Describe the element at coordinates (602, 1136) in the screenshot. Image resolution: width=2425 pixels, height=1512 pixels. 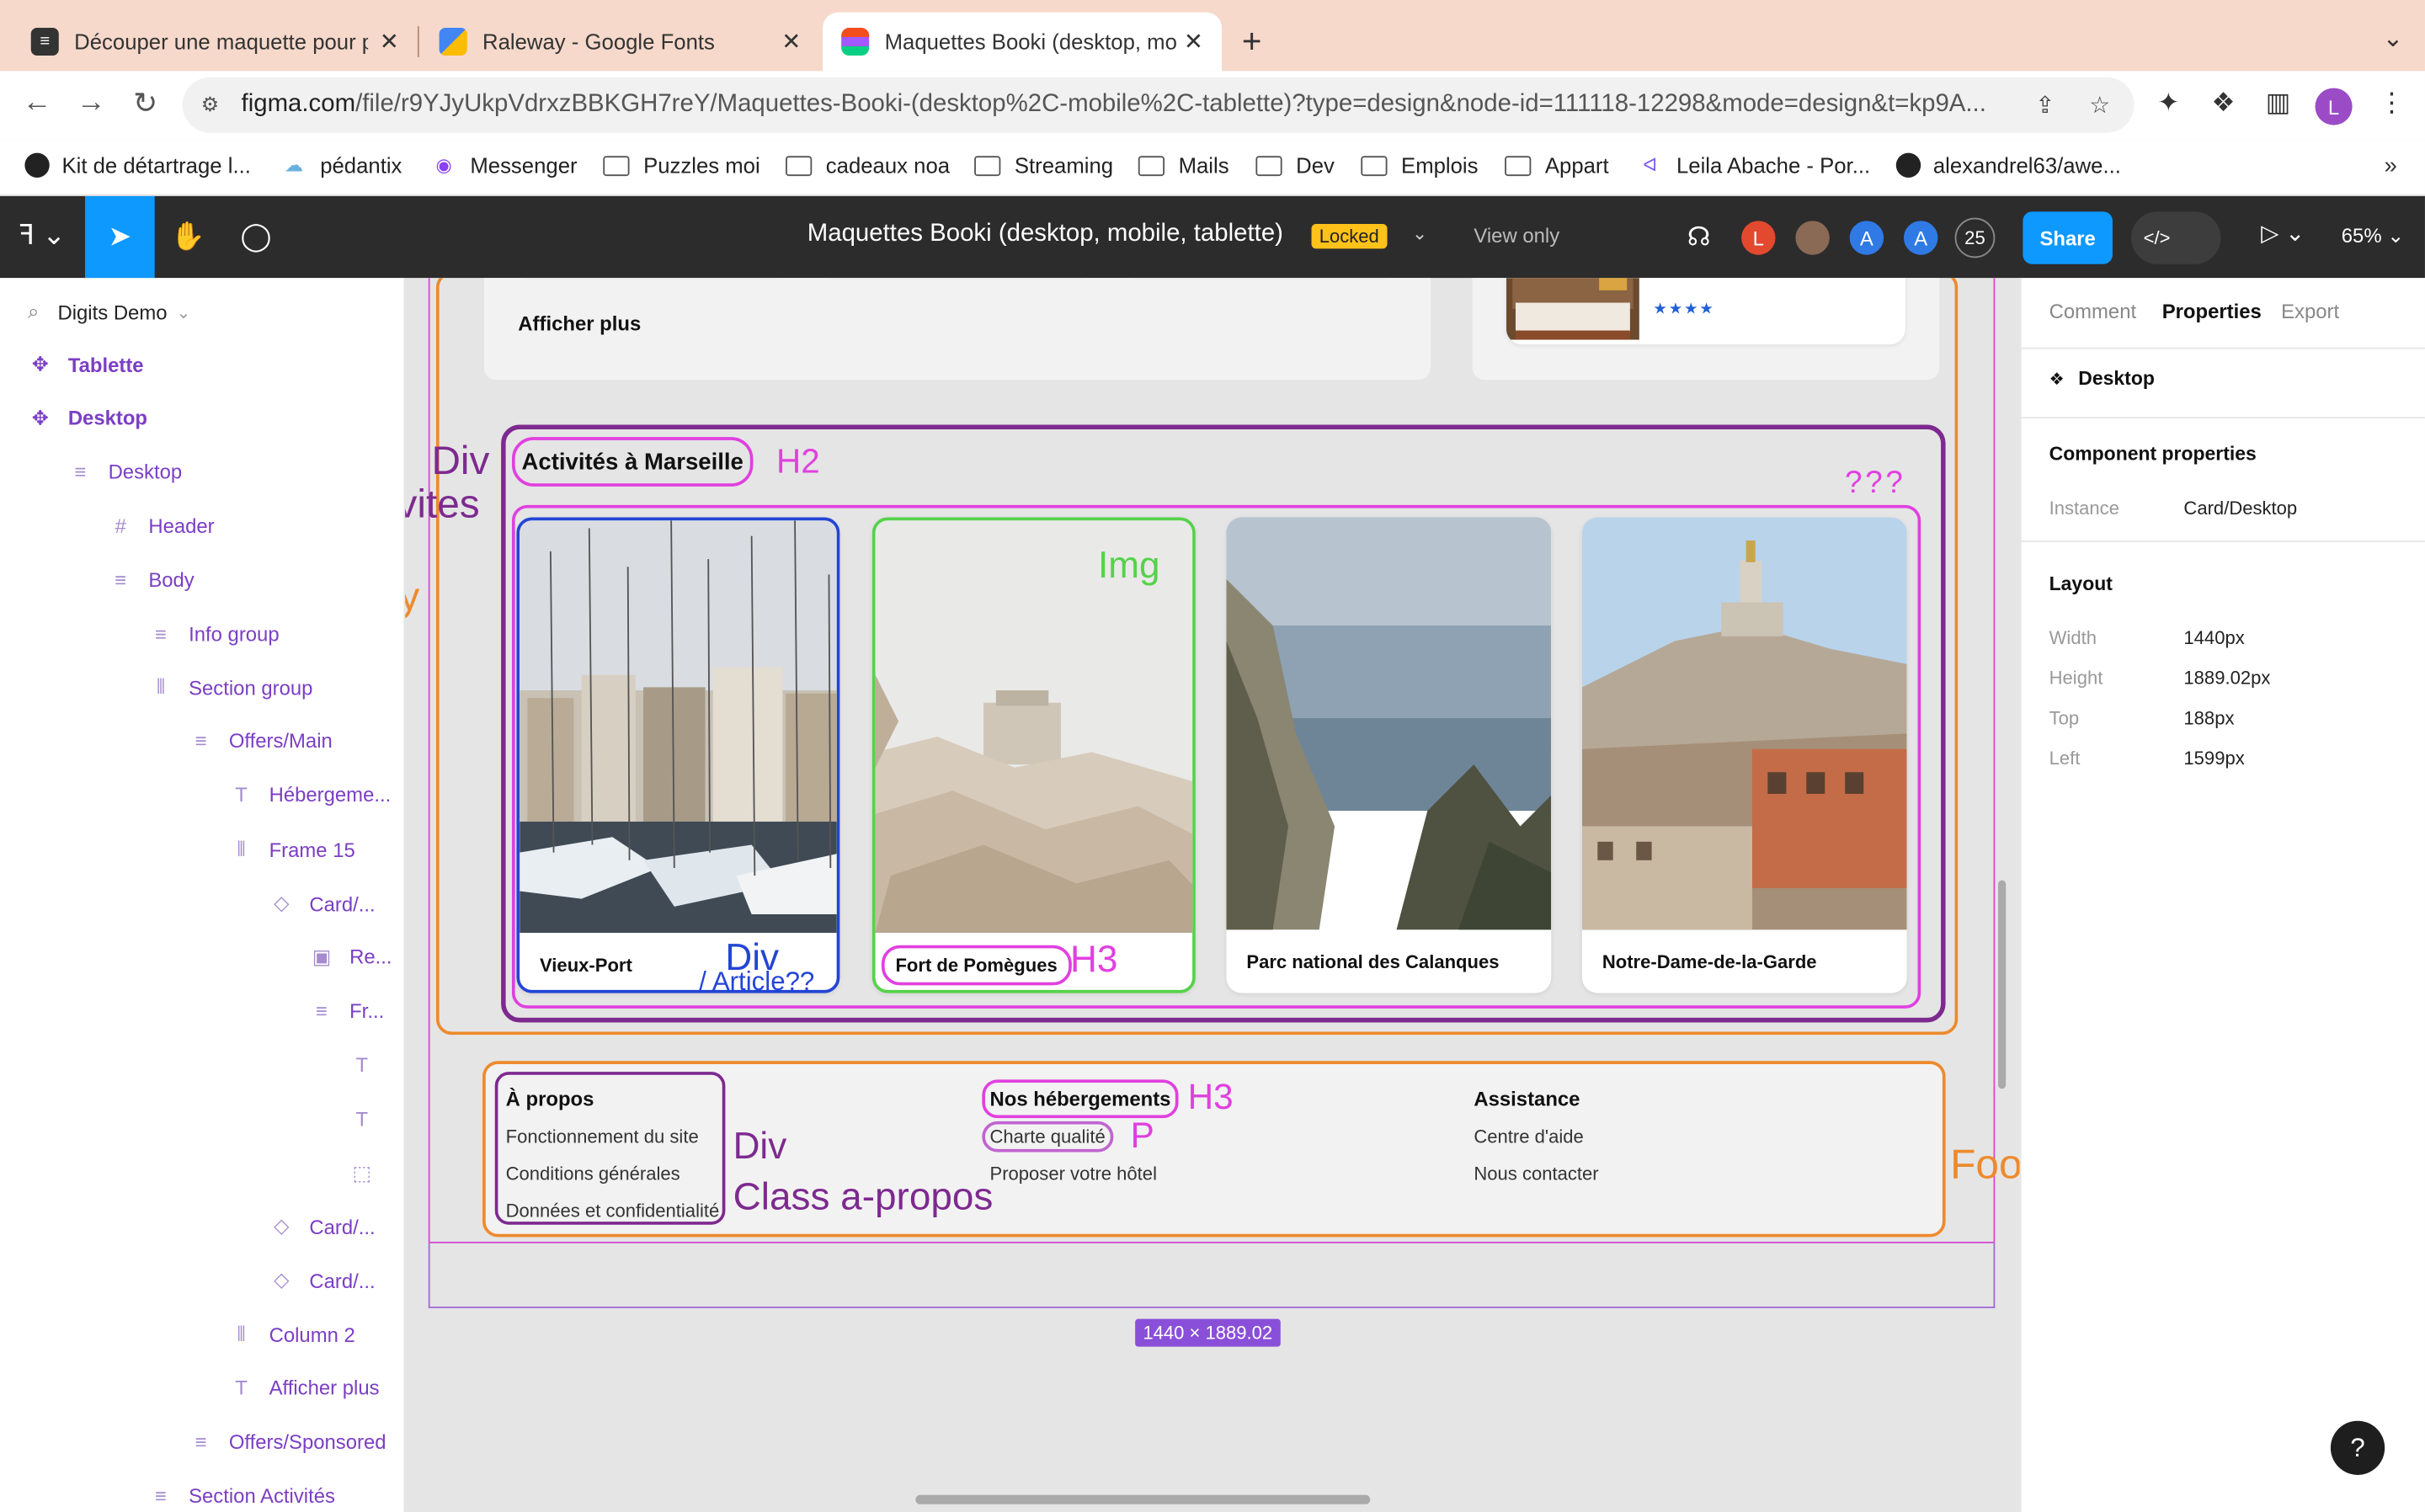
I see `footer-link: Fonctionnement du site` at that location.